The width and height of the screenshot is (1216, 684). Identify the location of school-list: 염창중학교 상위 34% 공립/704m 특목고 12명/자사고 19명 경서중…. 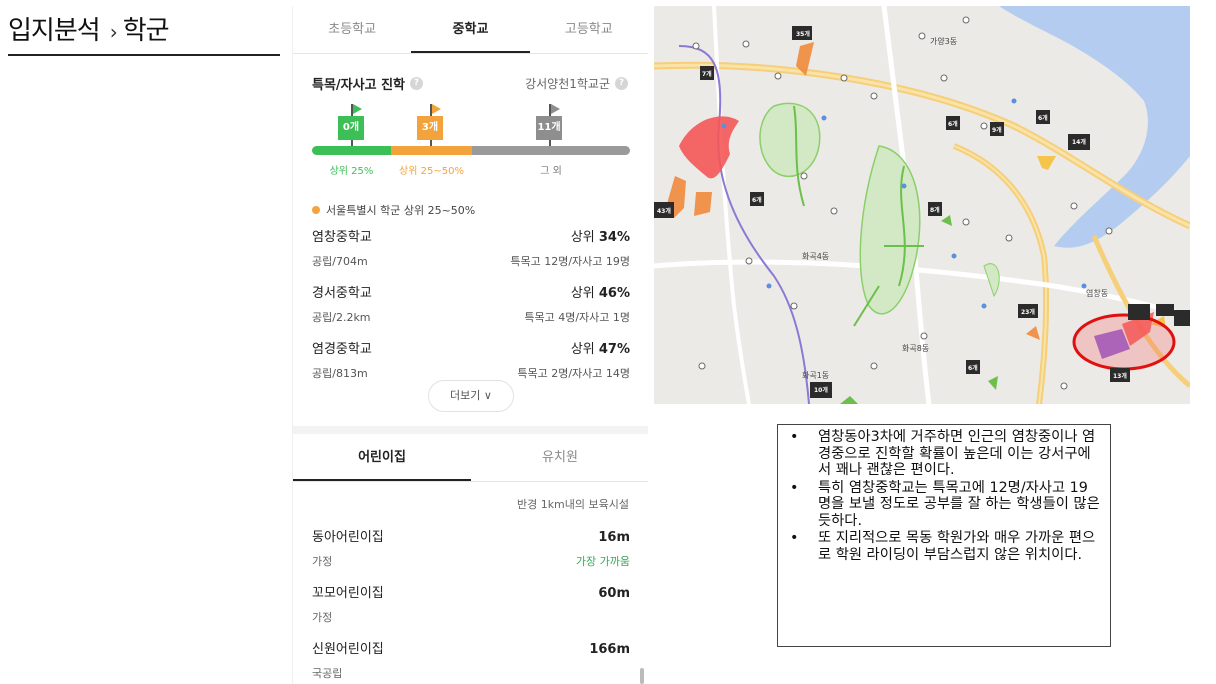
(471, 310).